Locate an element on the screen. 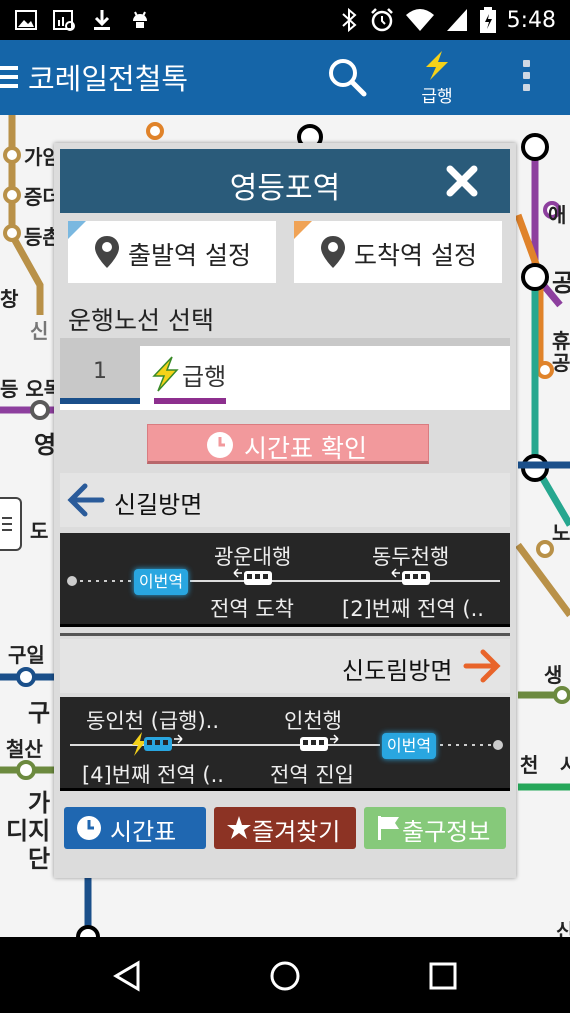  section-divider is located at coordinates (285, 634).